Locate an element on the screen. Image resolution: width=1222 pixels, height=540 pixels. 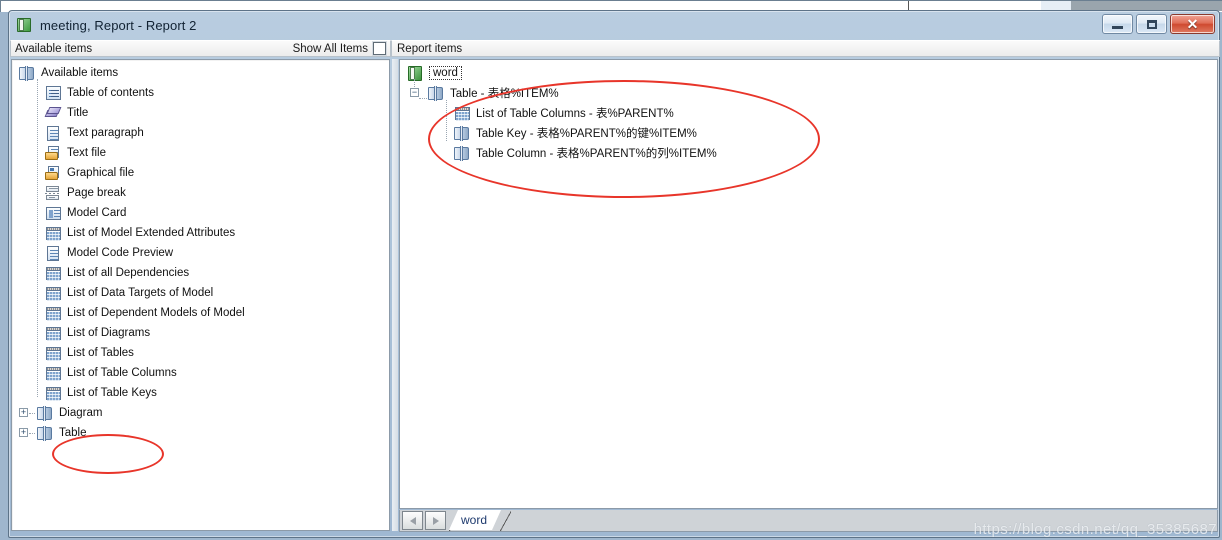
tree-item-label: Page break is located at coordinates (96, 193).